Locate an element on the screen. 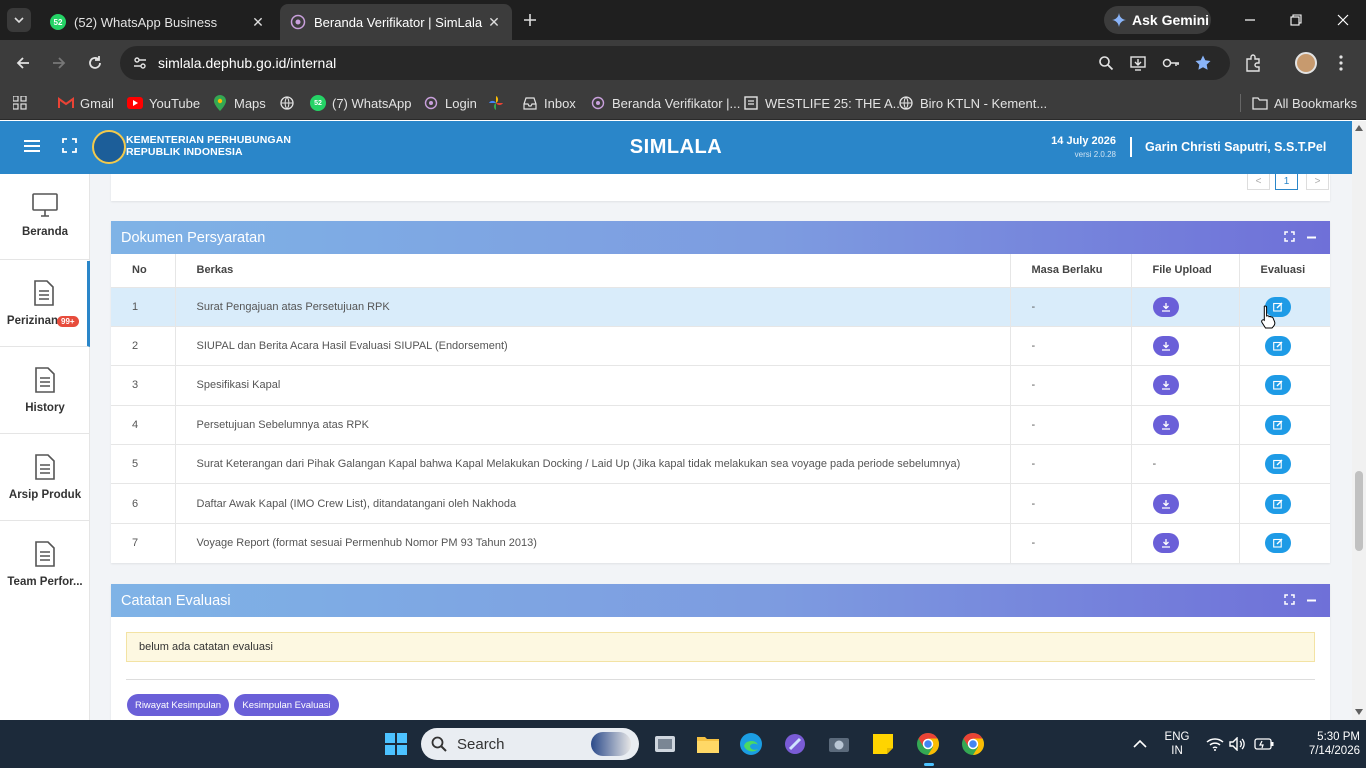 The width and height of the screenshot is (1366, 768). sticky-notes-button is located at coordinates (883, 744).